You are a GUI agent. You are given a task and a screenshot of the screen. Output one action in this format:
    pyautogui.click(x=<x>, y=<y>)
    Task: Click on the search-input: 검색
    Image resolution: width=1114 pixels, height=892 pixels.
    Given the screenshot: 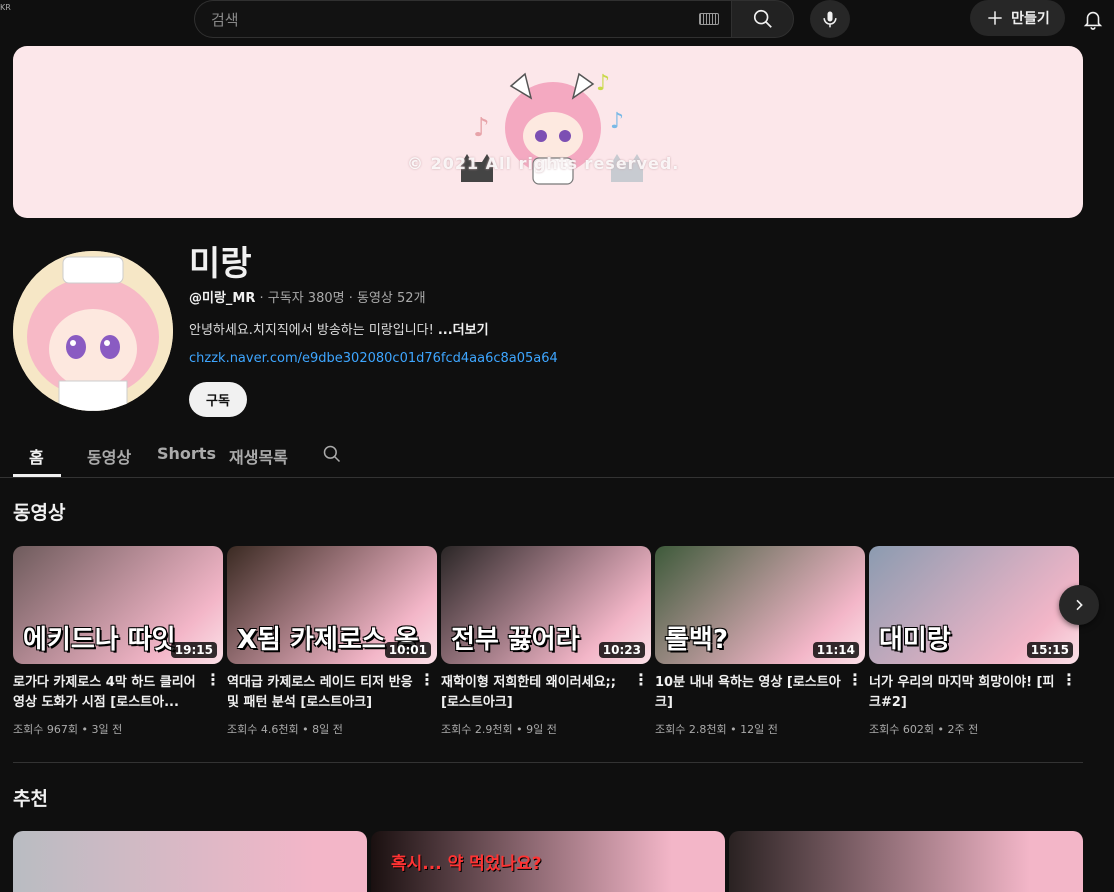 What is the action you would take?
    pyautogui.click(x=462, y=19)
    